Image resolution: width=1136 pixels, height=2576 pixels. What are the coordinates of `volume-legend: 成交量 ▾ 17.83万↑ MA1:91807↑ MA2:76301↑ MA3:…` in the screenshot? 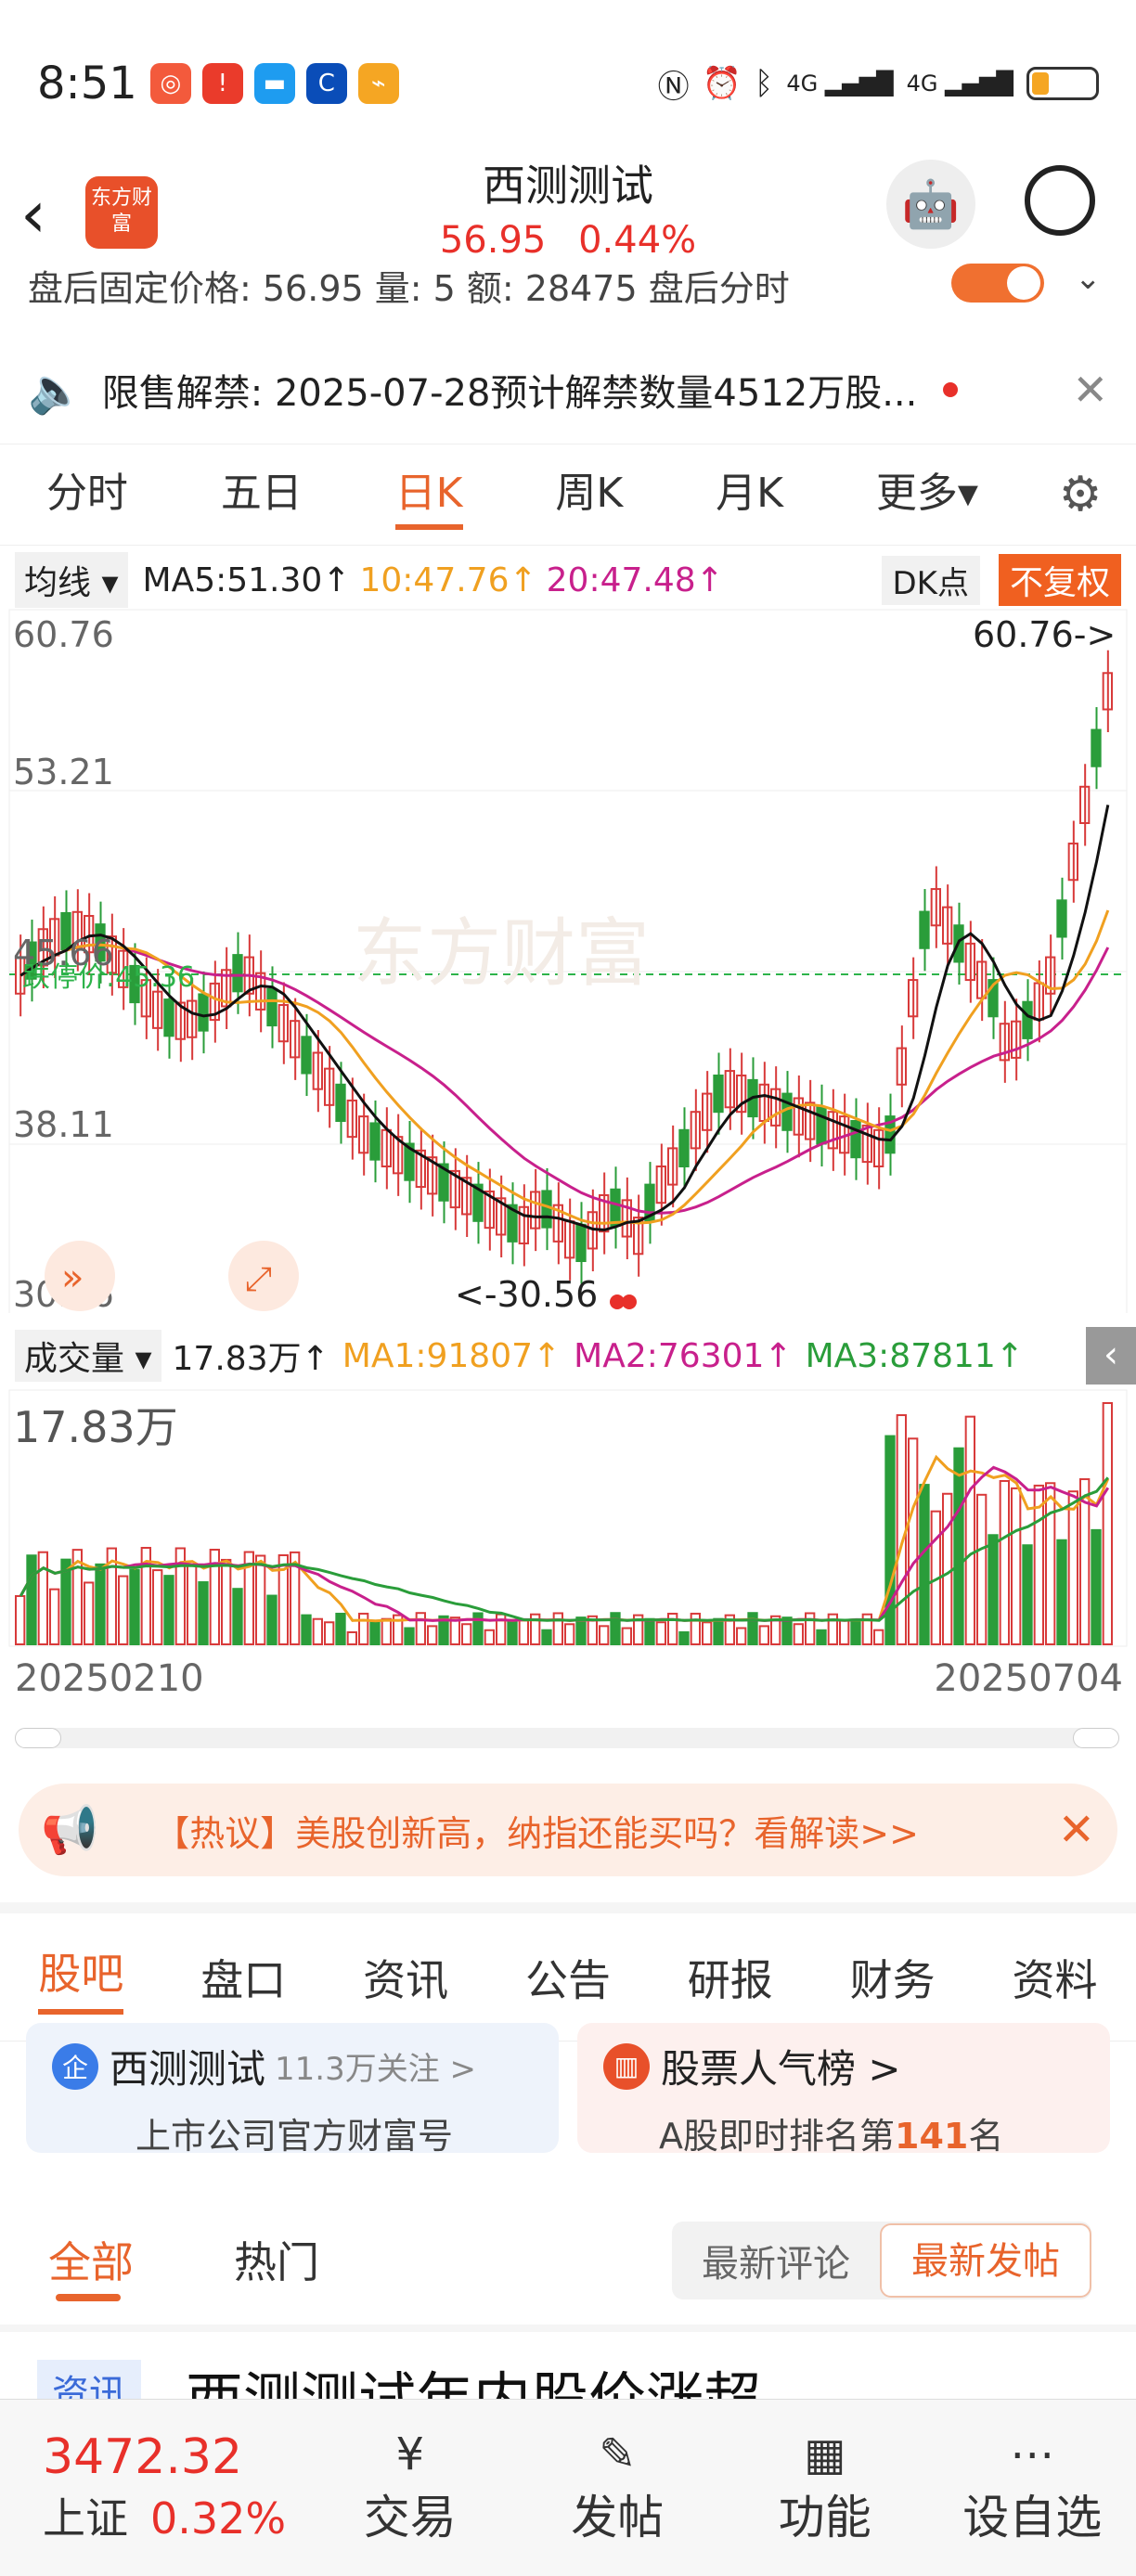 It's located at (568, 1355).